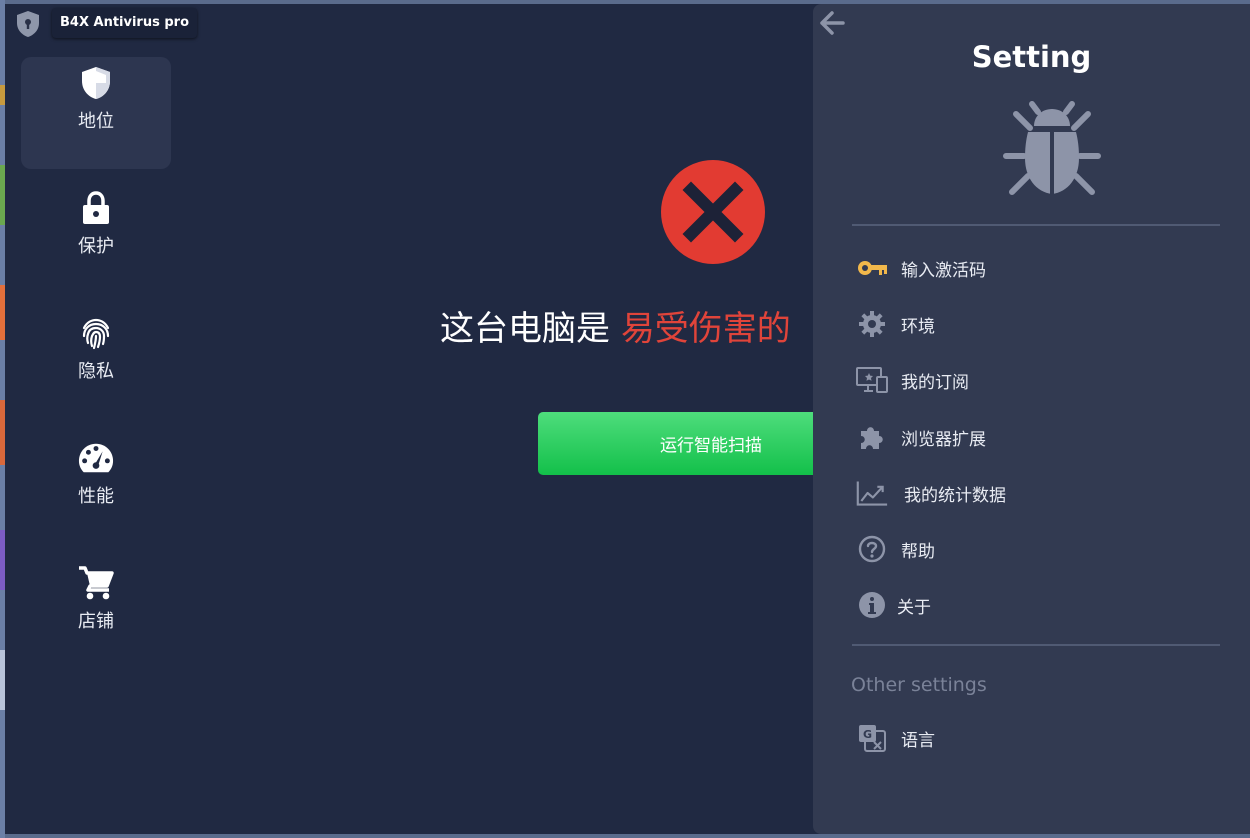 The width and height of the screenshot is (1250, 838). I want to click on menu-item-label: 浏览器扩展, so click(943, 439).